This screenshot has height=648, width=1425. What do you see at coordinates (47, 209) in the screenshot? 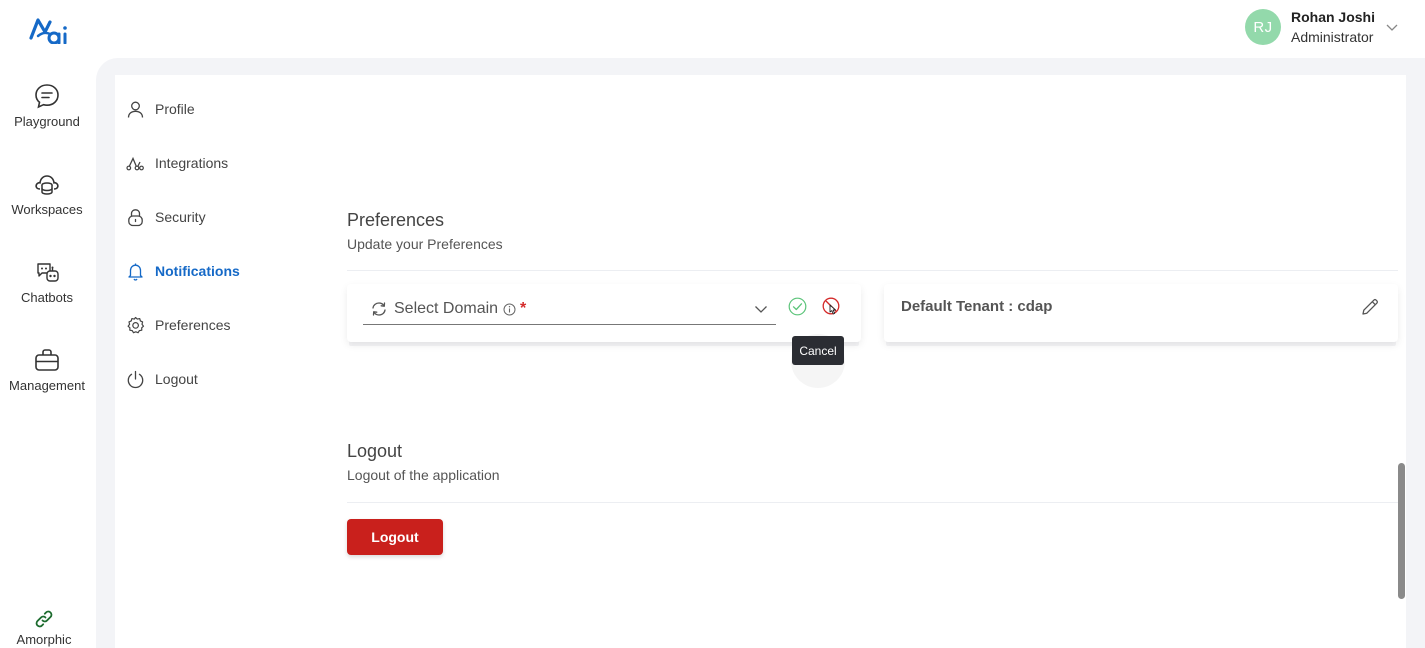
I see `rail-label: Workspaces` at bounding box center [47, 209].